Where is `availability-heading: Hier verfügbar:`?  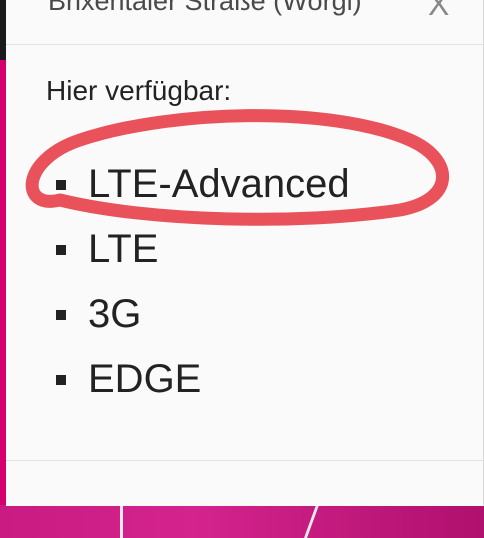
availability-heading: Hier verfügbar: is located at coordinates (139, 90).